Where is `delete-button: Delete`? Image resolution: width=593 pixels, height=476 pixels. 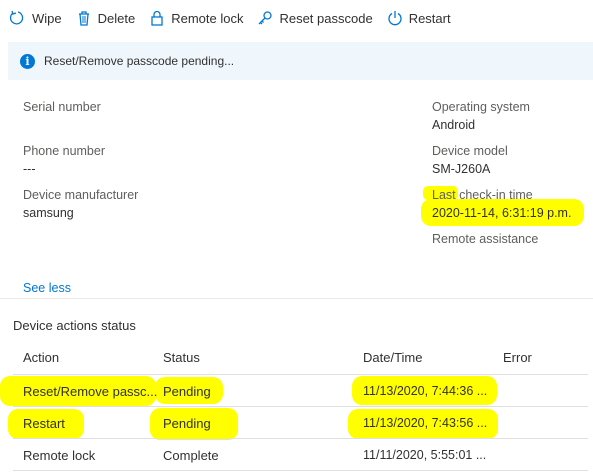
delete-button: Delete is located at coordinates (106, 18).